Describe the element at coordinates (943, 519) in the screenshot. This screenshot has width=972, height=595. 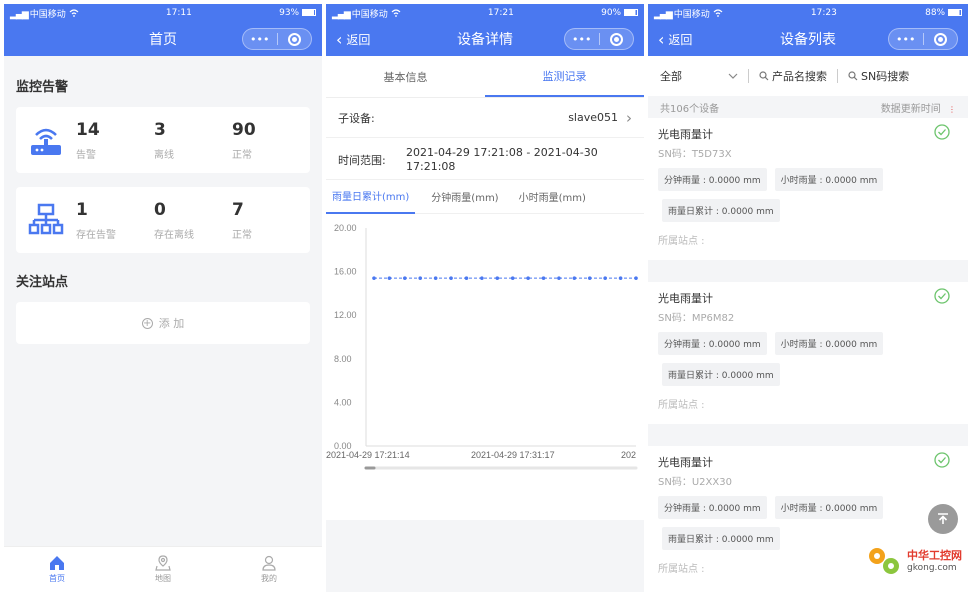
I see `back-to-top-button` at that location.